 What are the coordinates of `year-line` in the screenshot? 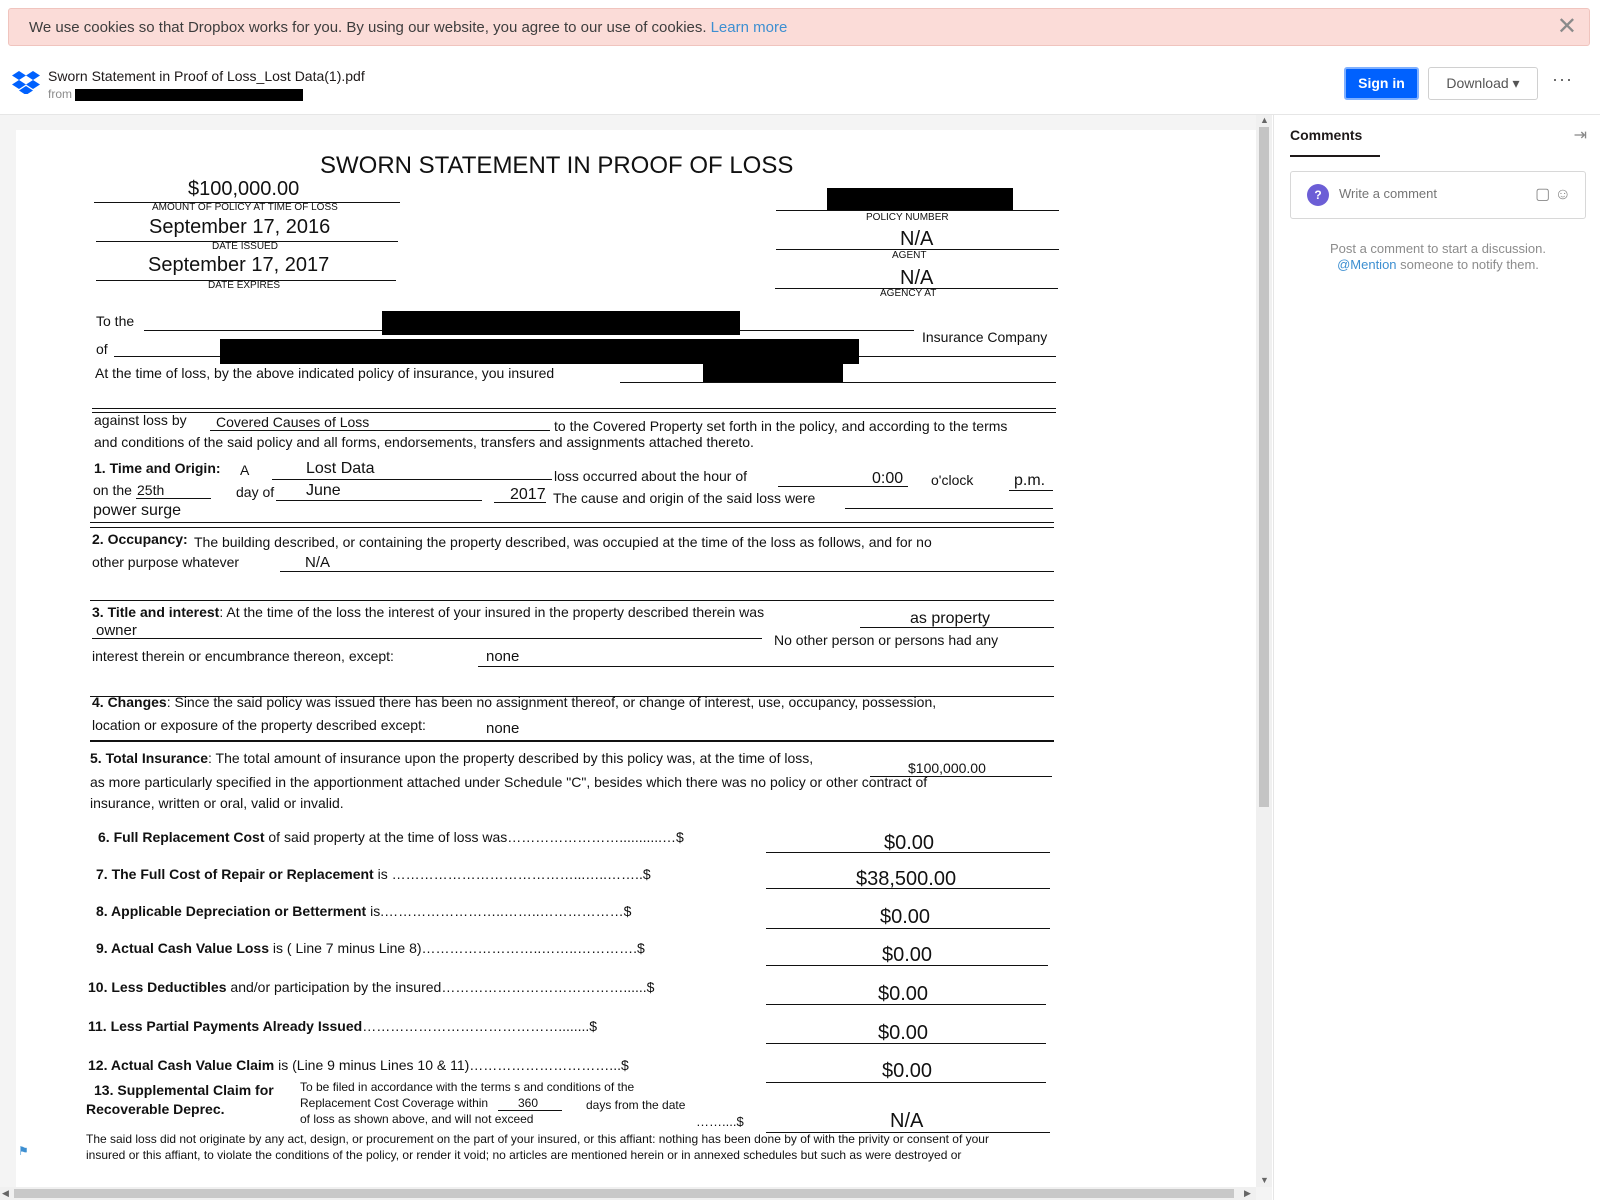 It's located at (520, 502).